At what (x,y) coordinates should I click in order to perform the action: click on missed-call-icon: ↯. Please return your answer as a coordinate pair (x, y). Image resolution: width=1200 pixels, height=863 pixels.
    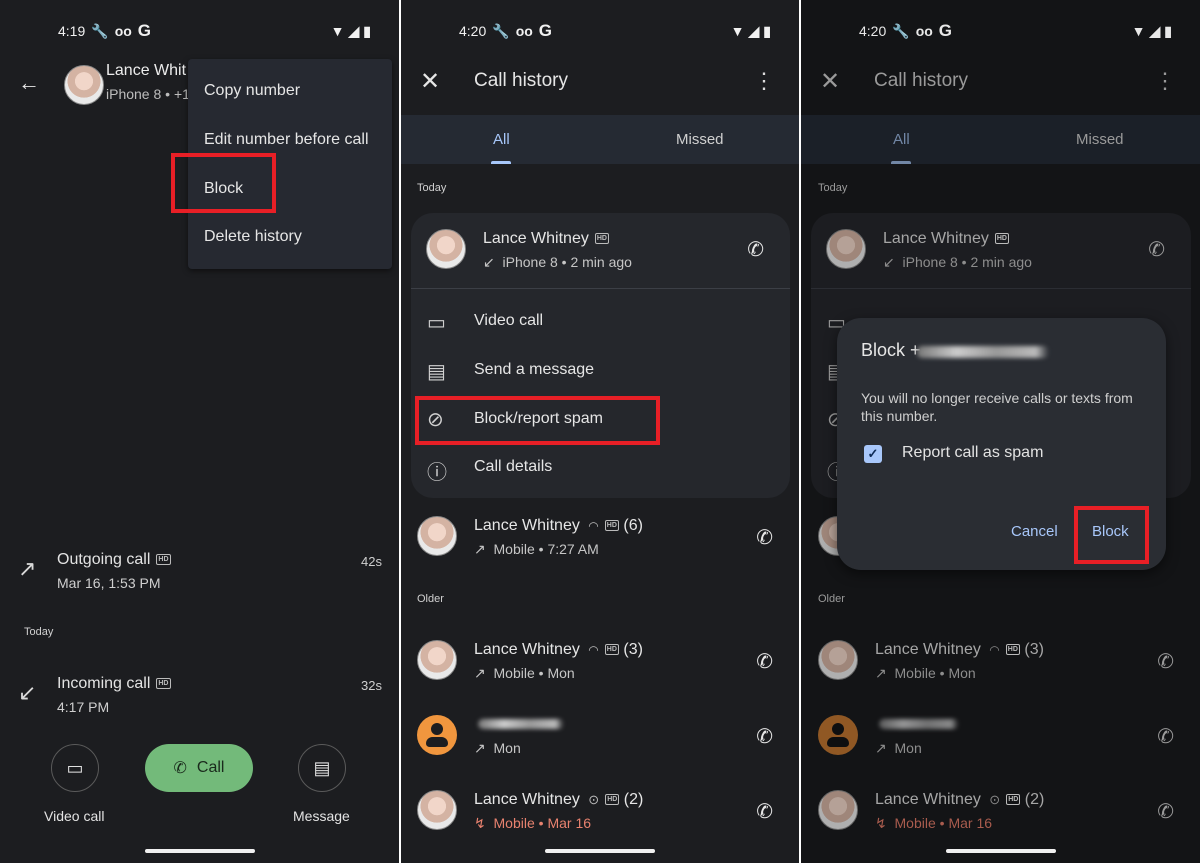
    Looking at the image, I should click on (480, 823).